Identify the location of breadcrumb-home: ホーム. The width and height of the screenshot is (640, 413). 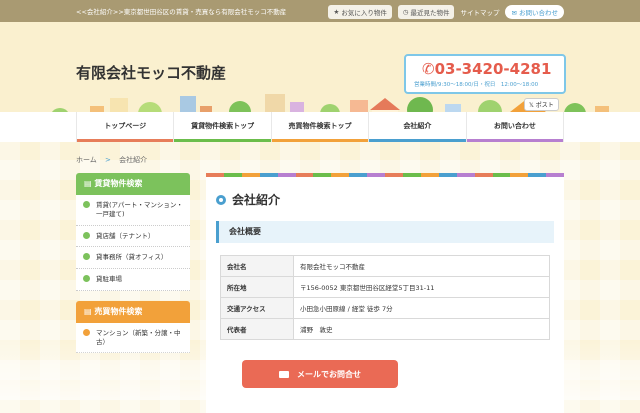
(86, 160).